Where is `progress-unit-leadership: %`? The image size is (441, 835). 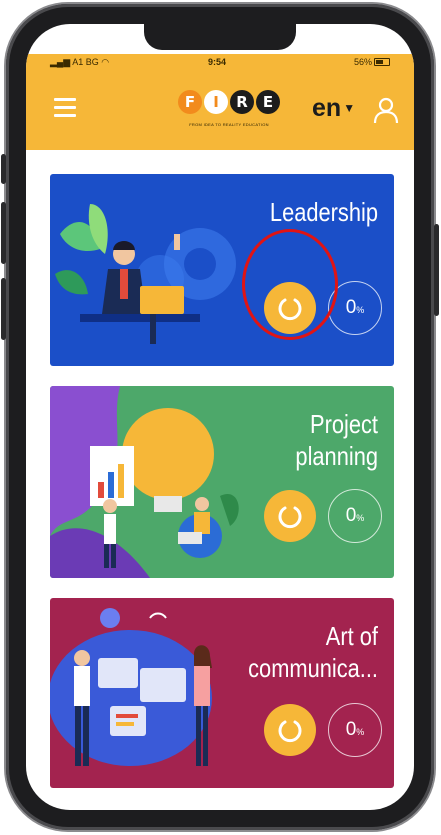
progress-unit-leadership: % is located at coordinates (360, 310).